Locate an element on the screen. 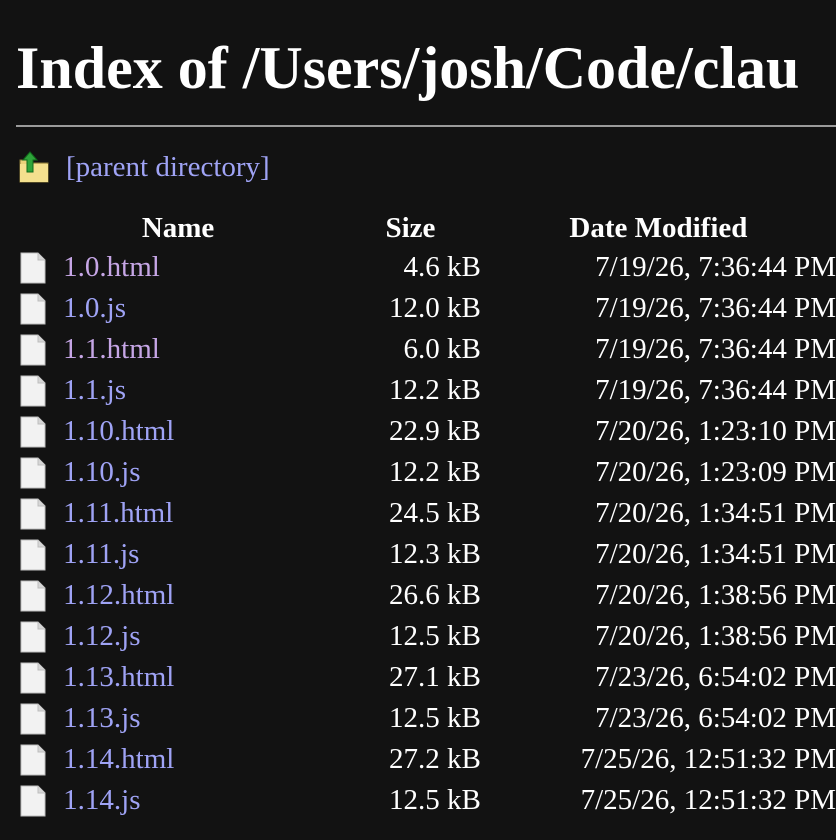 This screenshot has height=840, width=836. file-link: 1.11.js is located at coordinates (101, 554).